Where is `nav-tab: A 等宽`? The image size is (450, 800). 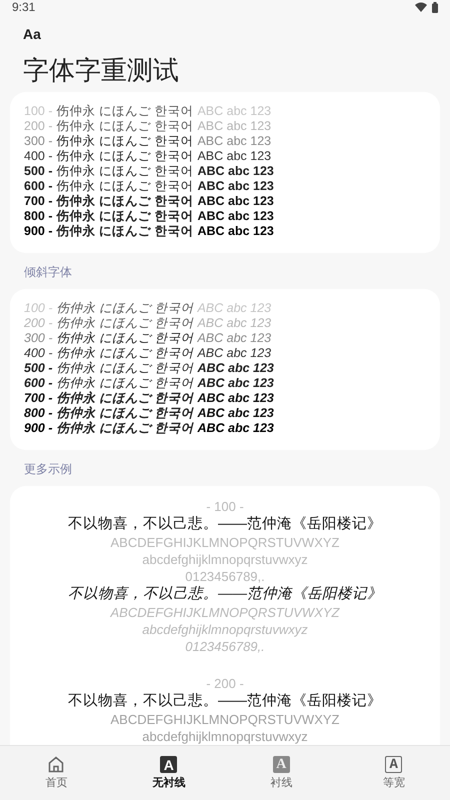
nav-tab: A 等宽 is located at coordinates (394, 773).